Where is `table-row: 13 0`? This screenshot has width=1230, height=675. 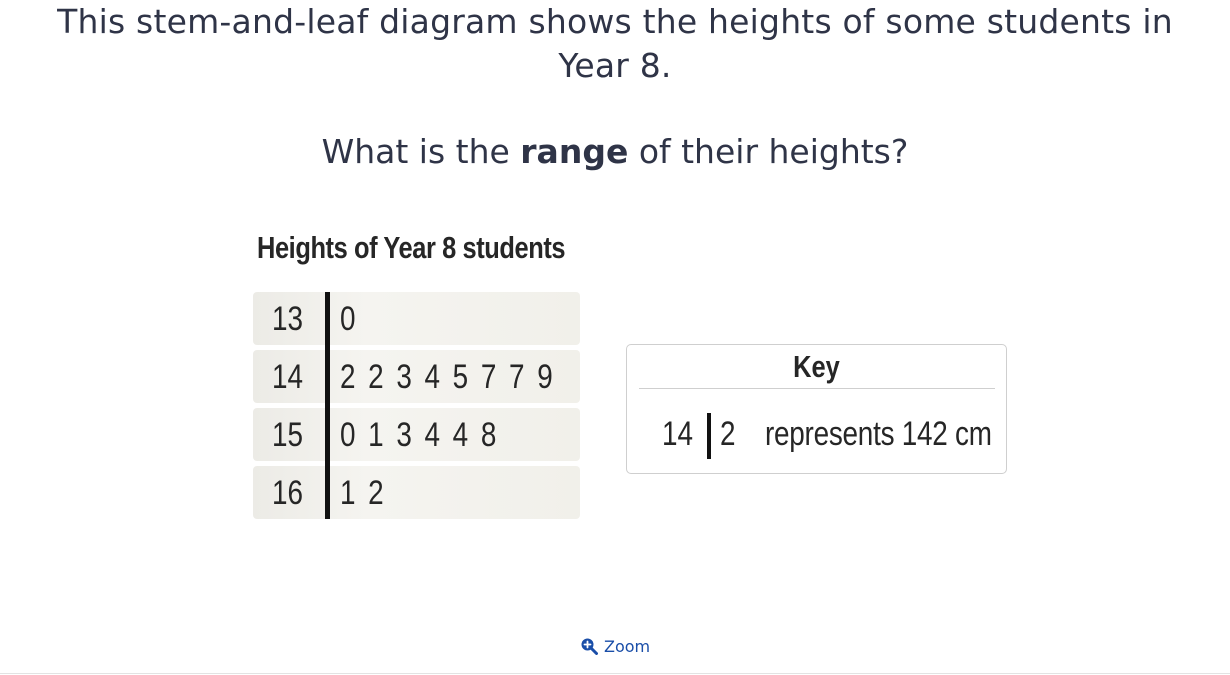 table-row: 13 0 is located at coordinates (416, 318).